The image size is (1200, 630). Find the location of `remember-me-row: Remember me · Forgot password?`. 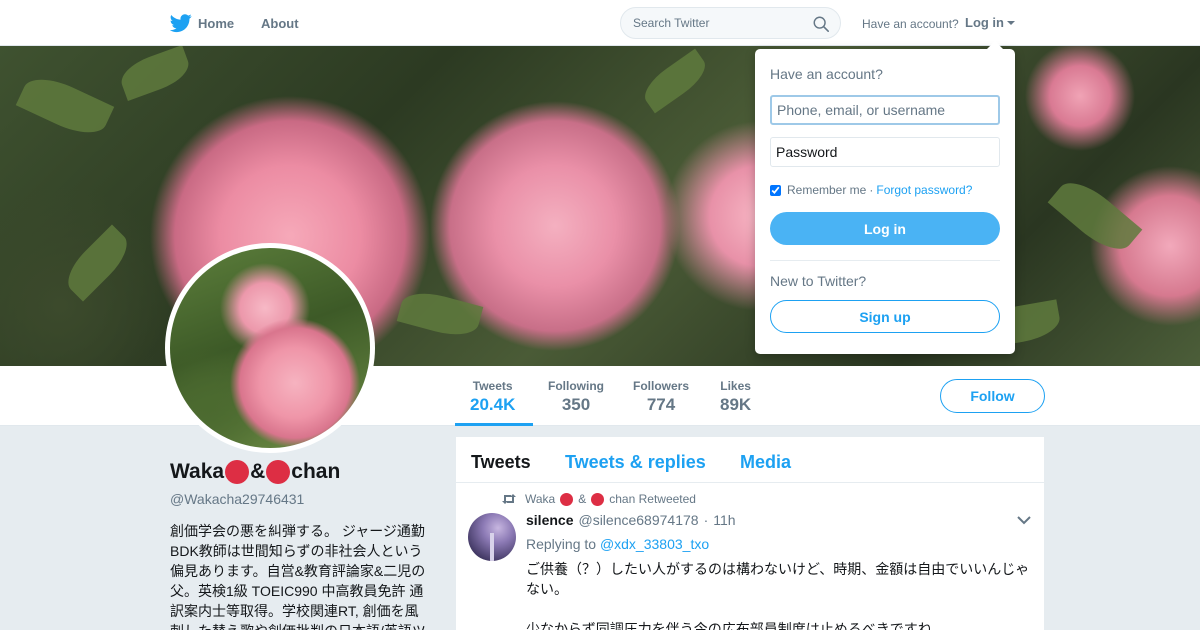

remember-me-row: Remember me · Forgot password? is located at coordinates (871, 190).